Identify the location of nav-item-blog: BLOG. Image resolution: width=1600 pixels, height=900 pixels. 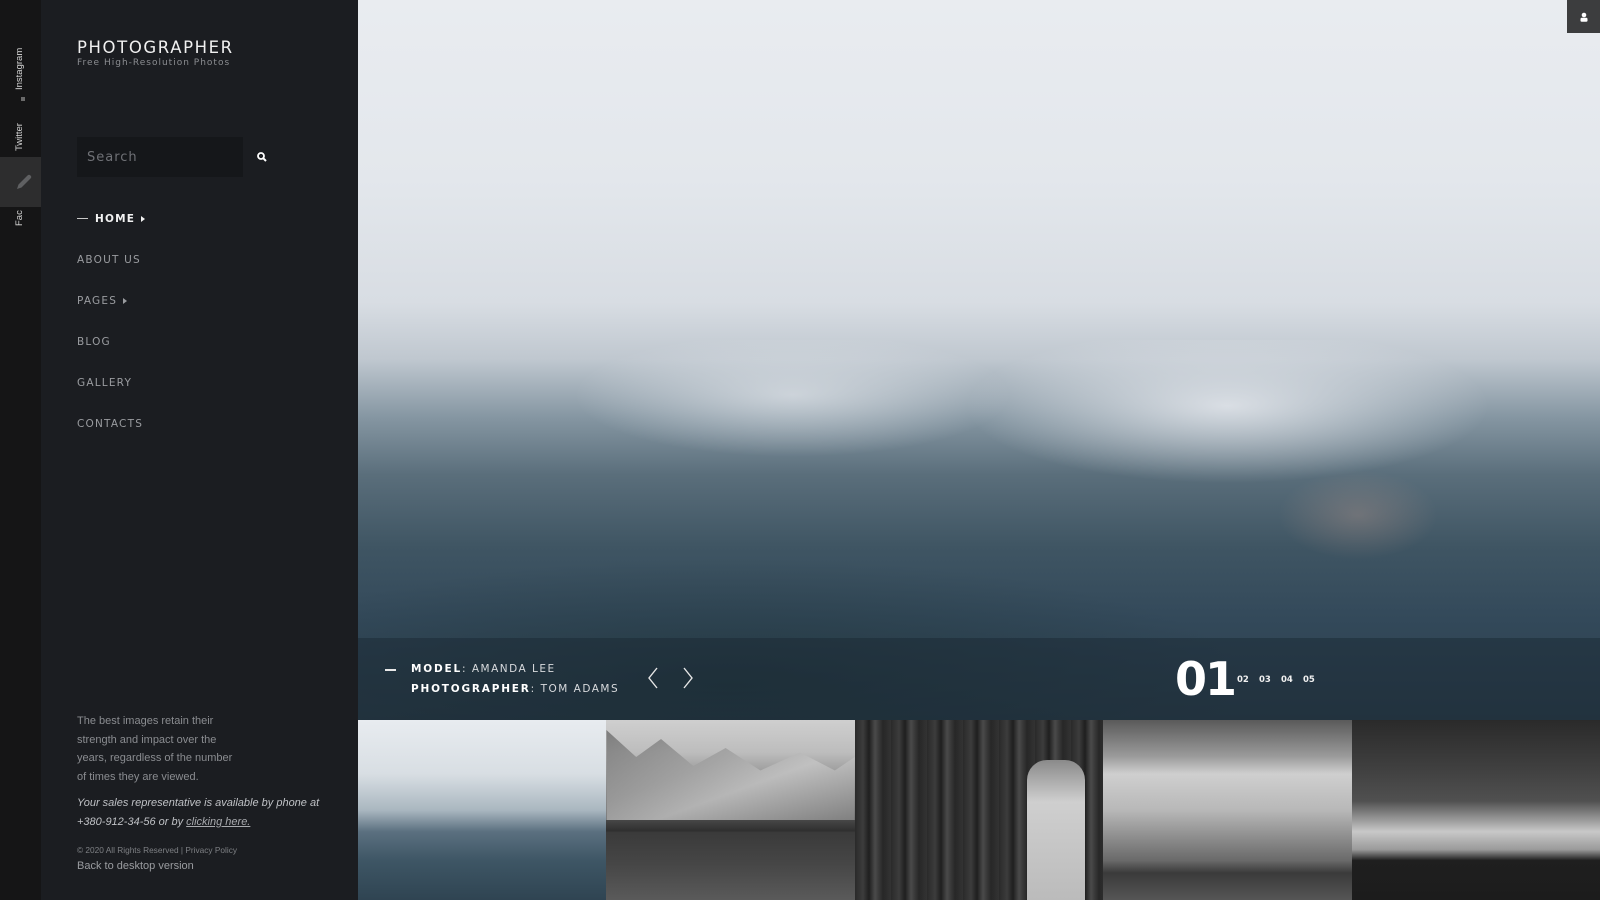
(111, 341).